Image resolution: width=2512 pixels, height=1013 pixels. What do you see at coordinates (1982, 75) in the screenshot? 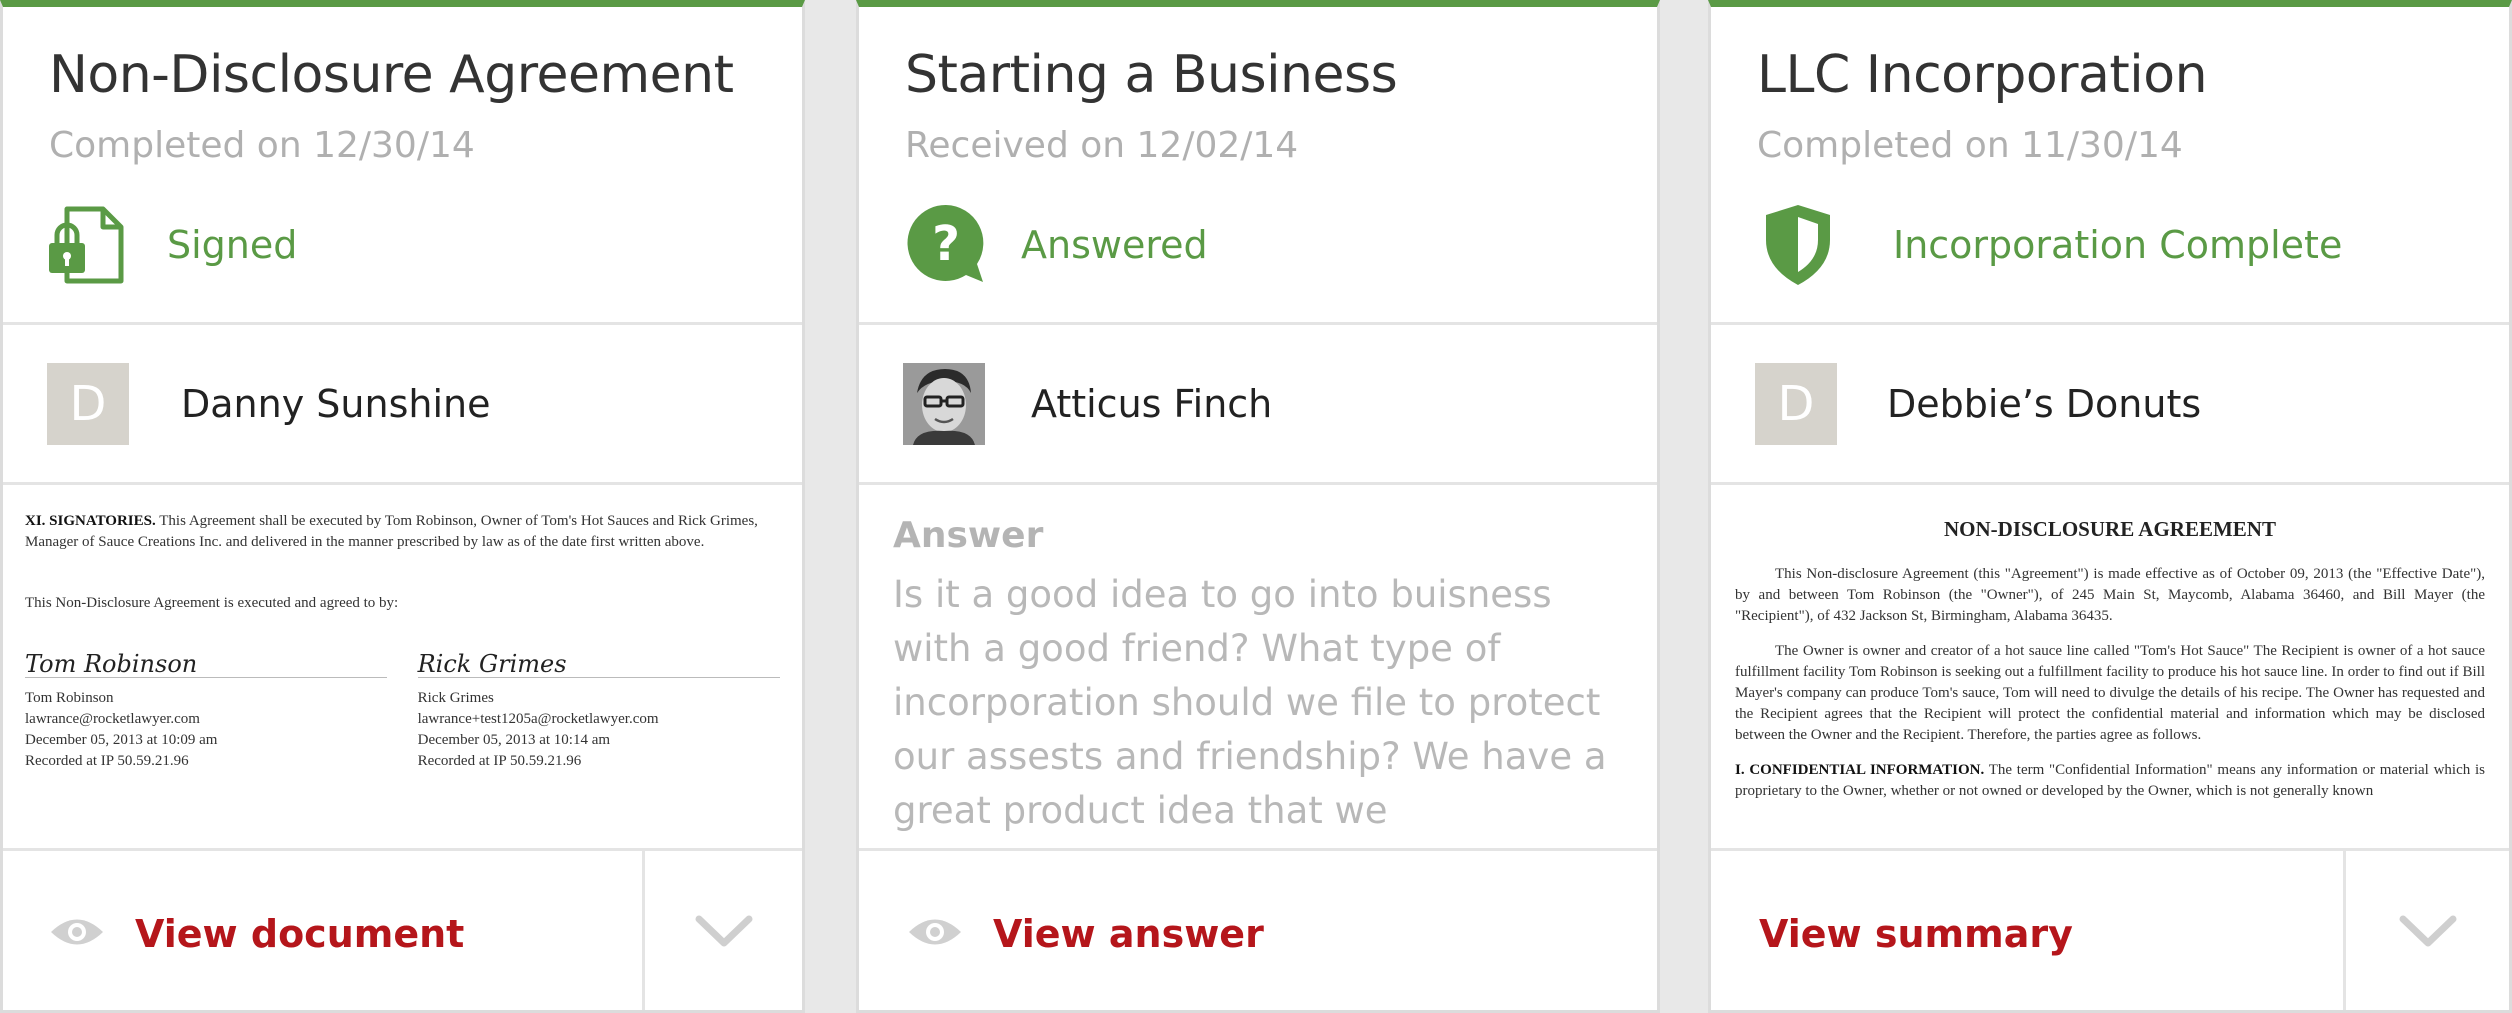
I see `card-title: LLC Incorporation` at bounding box center [1982, 75].